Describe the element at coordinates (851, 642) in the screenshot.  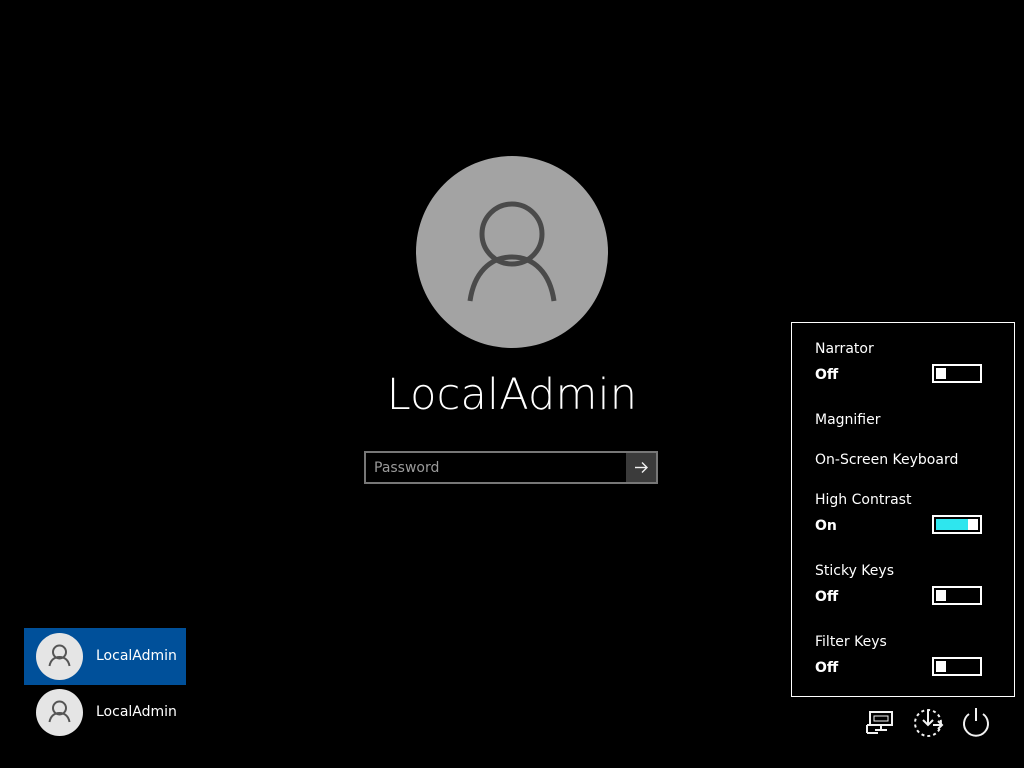
I see `filter-keys-label: Filter Keys` at that location.